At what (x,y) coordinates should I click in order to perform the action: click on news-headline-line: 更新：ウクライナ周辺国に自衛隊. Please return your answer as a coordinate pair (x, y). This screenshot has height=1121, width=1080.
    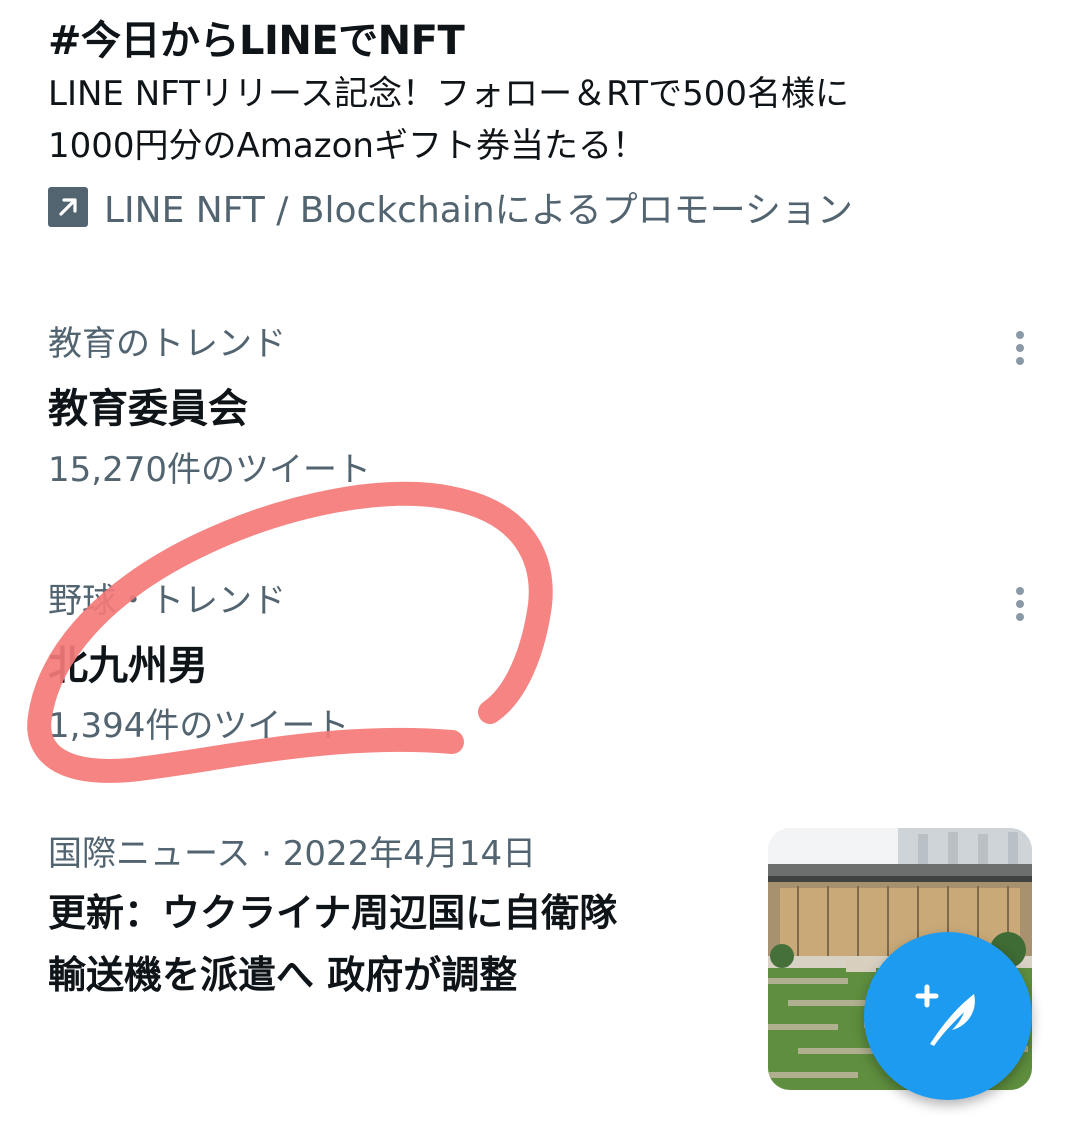
    Looking at the image, I should click on (333, 913).